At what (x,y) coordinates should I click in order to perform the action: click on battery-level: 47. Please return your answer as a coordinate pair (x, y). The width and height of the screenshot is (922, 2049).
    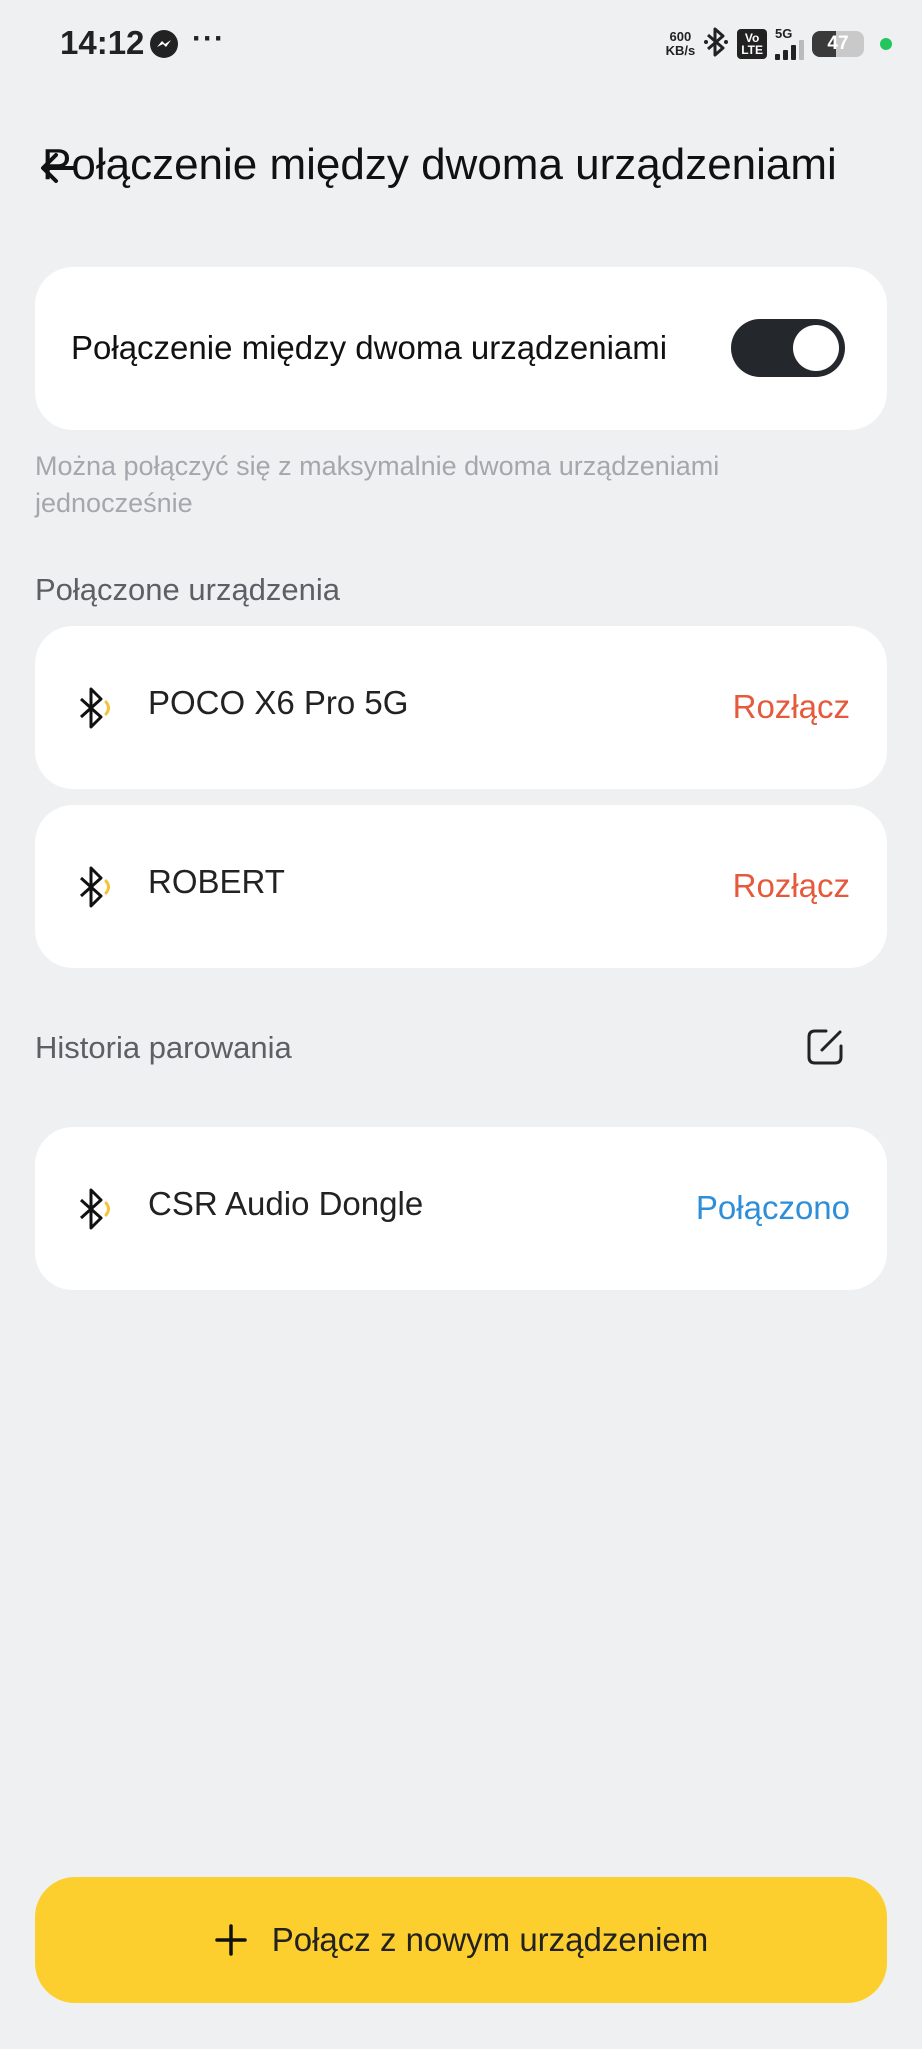
    Looking at the image, I should click on (838, 43).